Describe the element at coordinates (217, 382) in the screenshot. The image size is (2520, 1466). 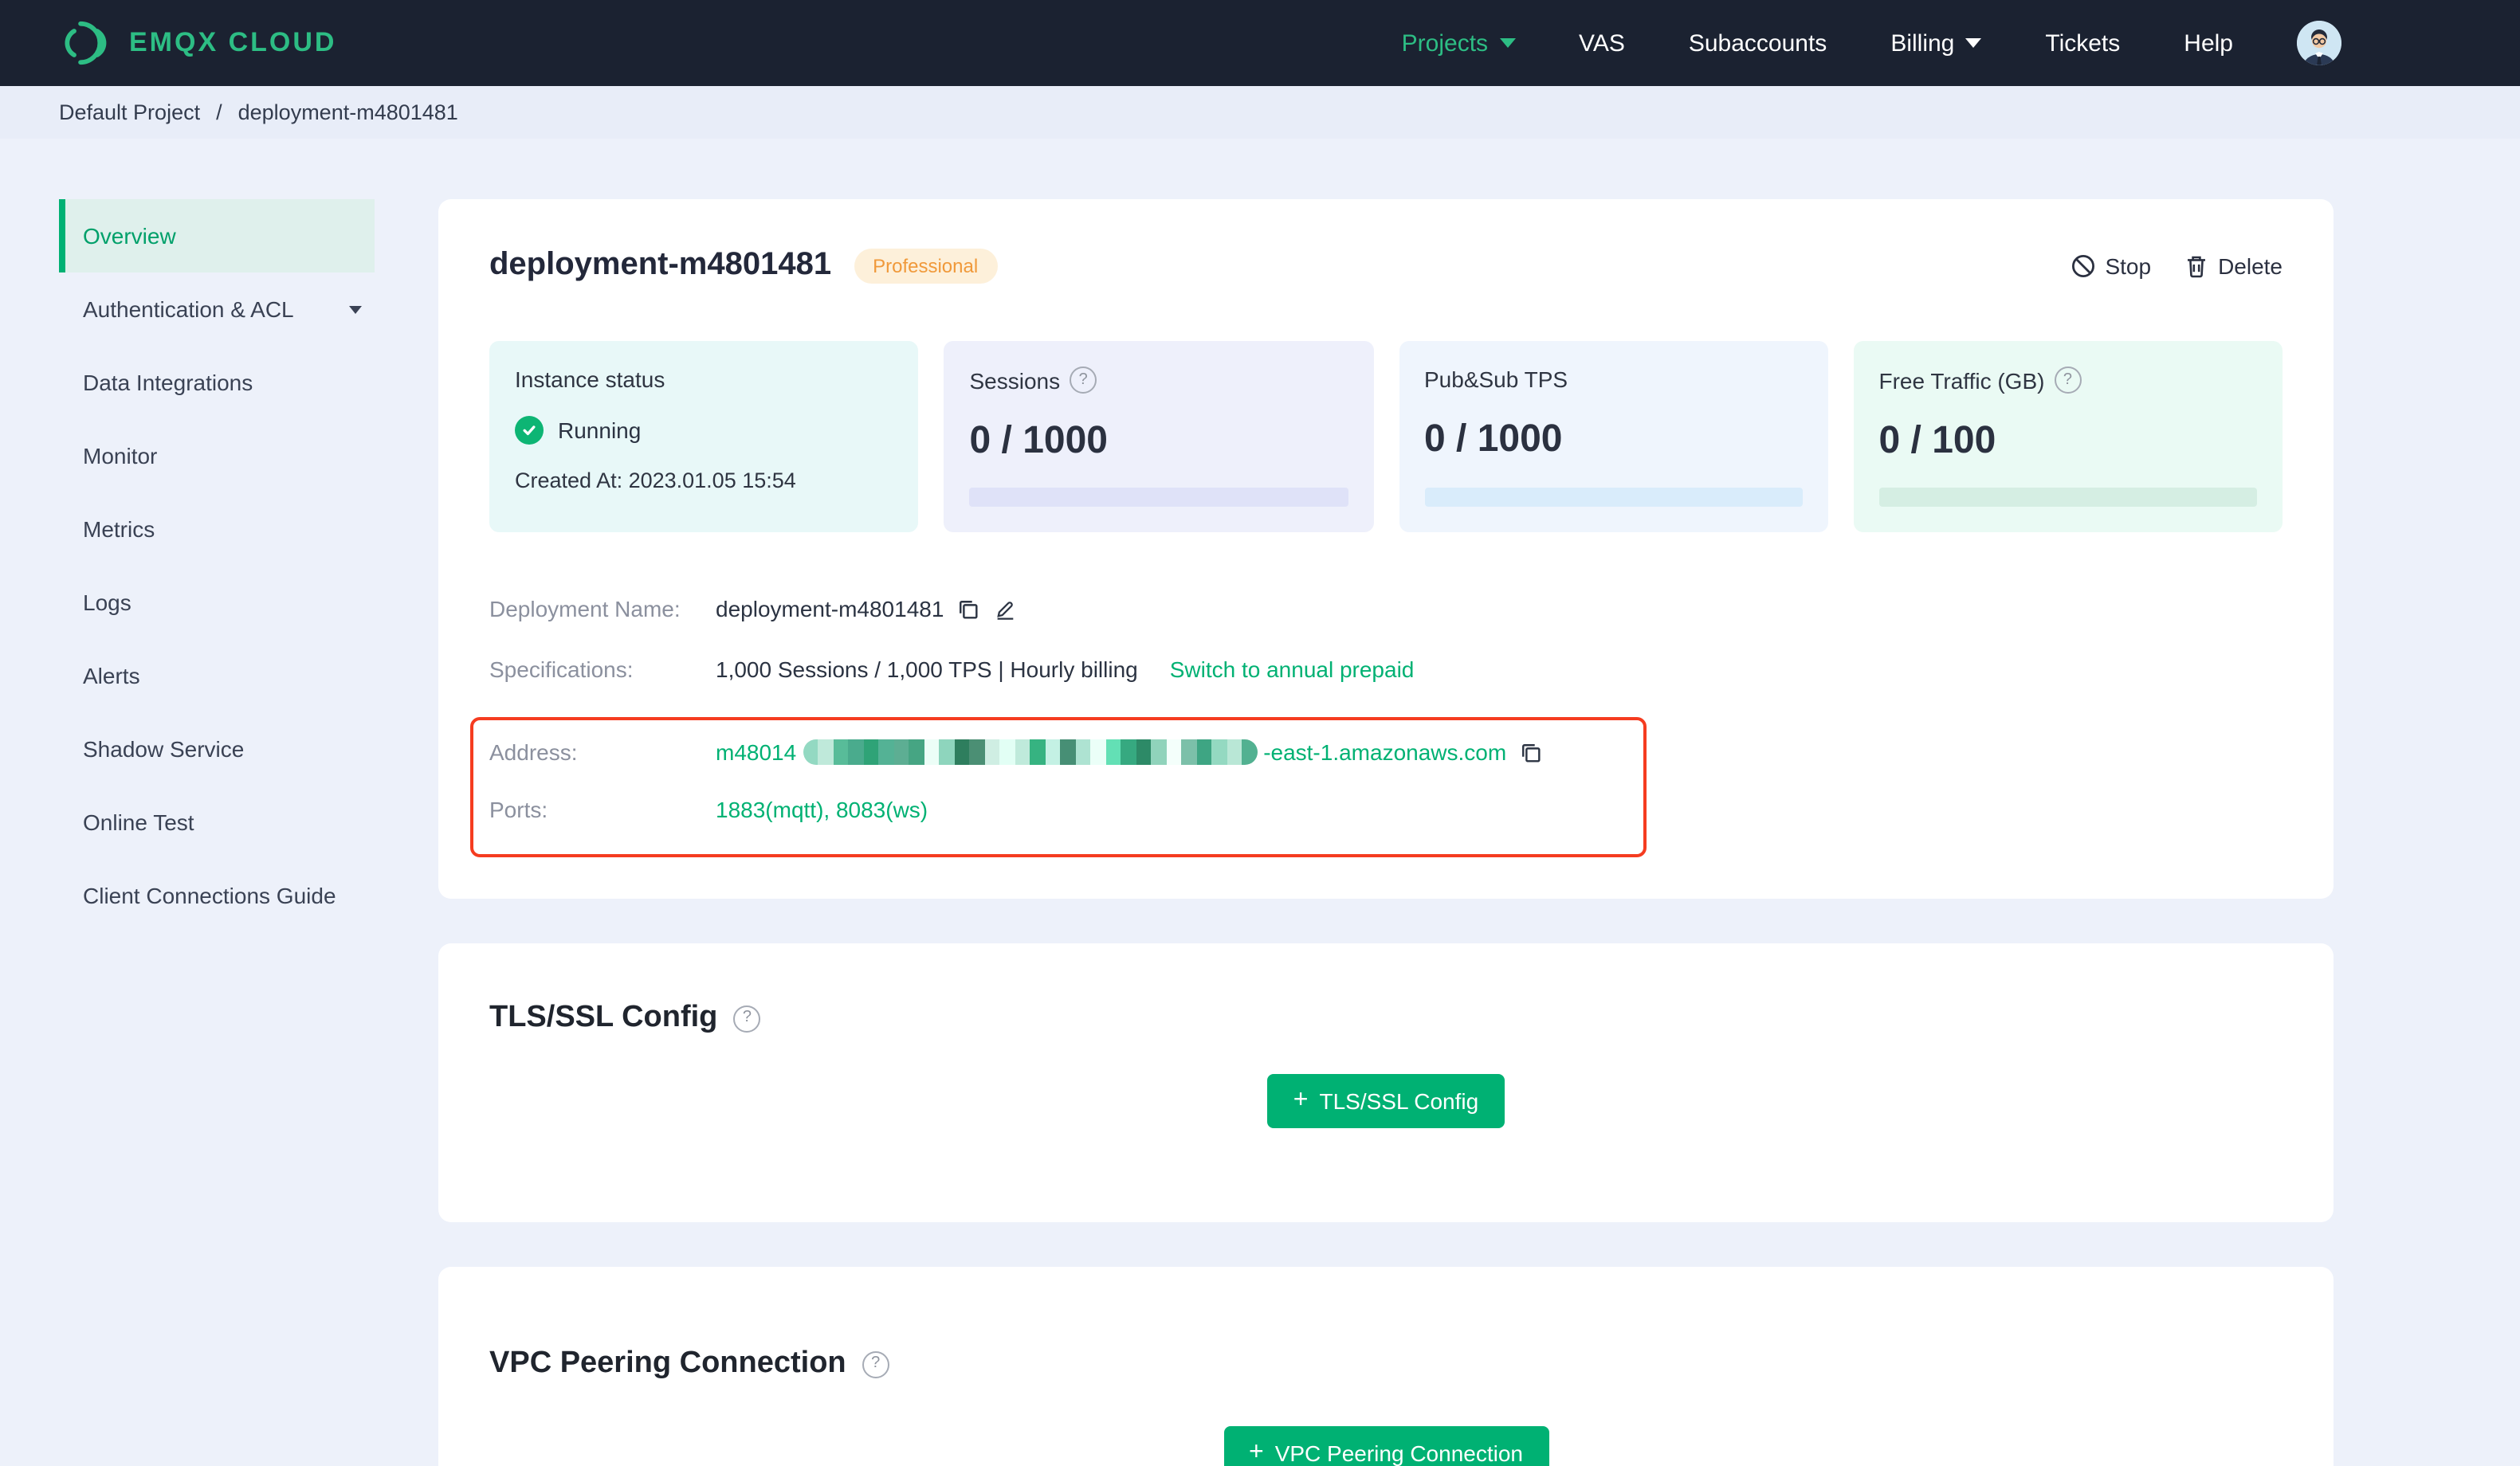
I see `sidebar-item-data-integrations: Data Integrations` at that location.